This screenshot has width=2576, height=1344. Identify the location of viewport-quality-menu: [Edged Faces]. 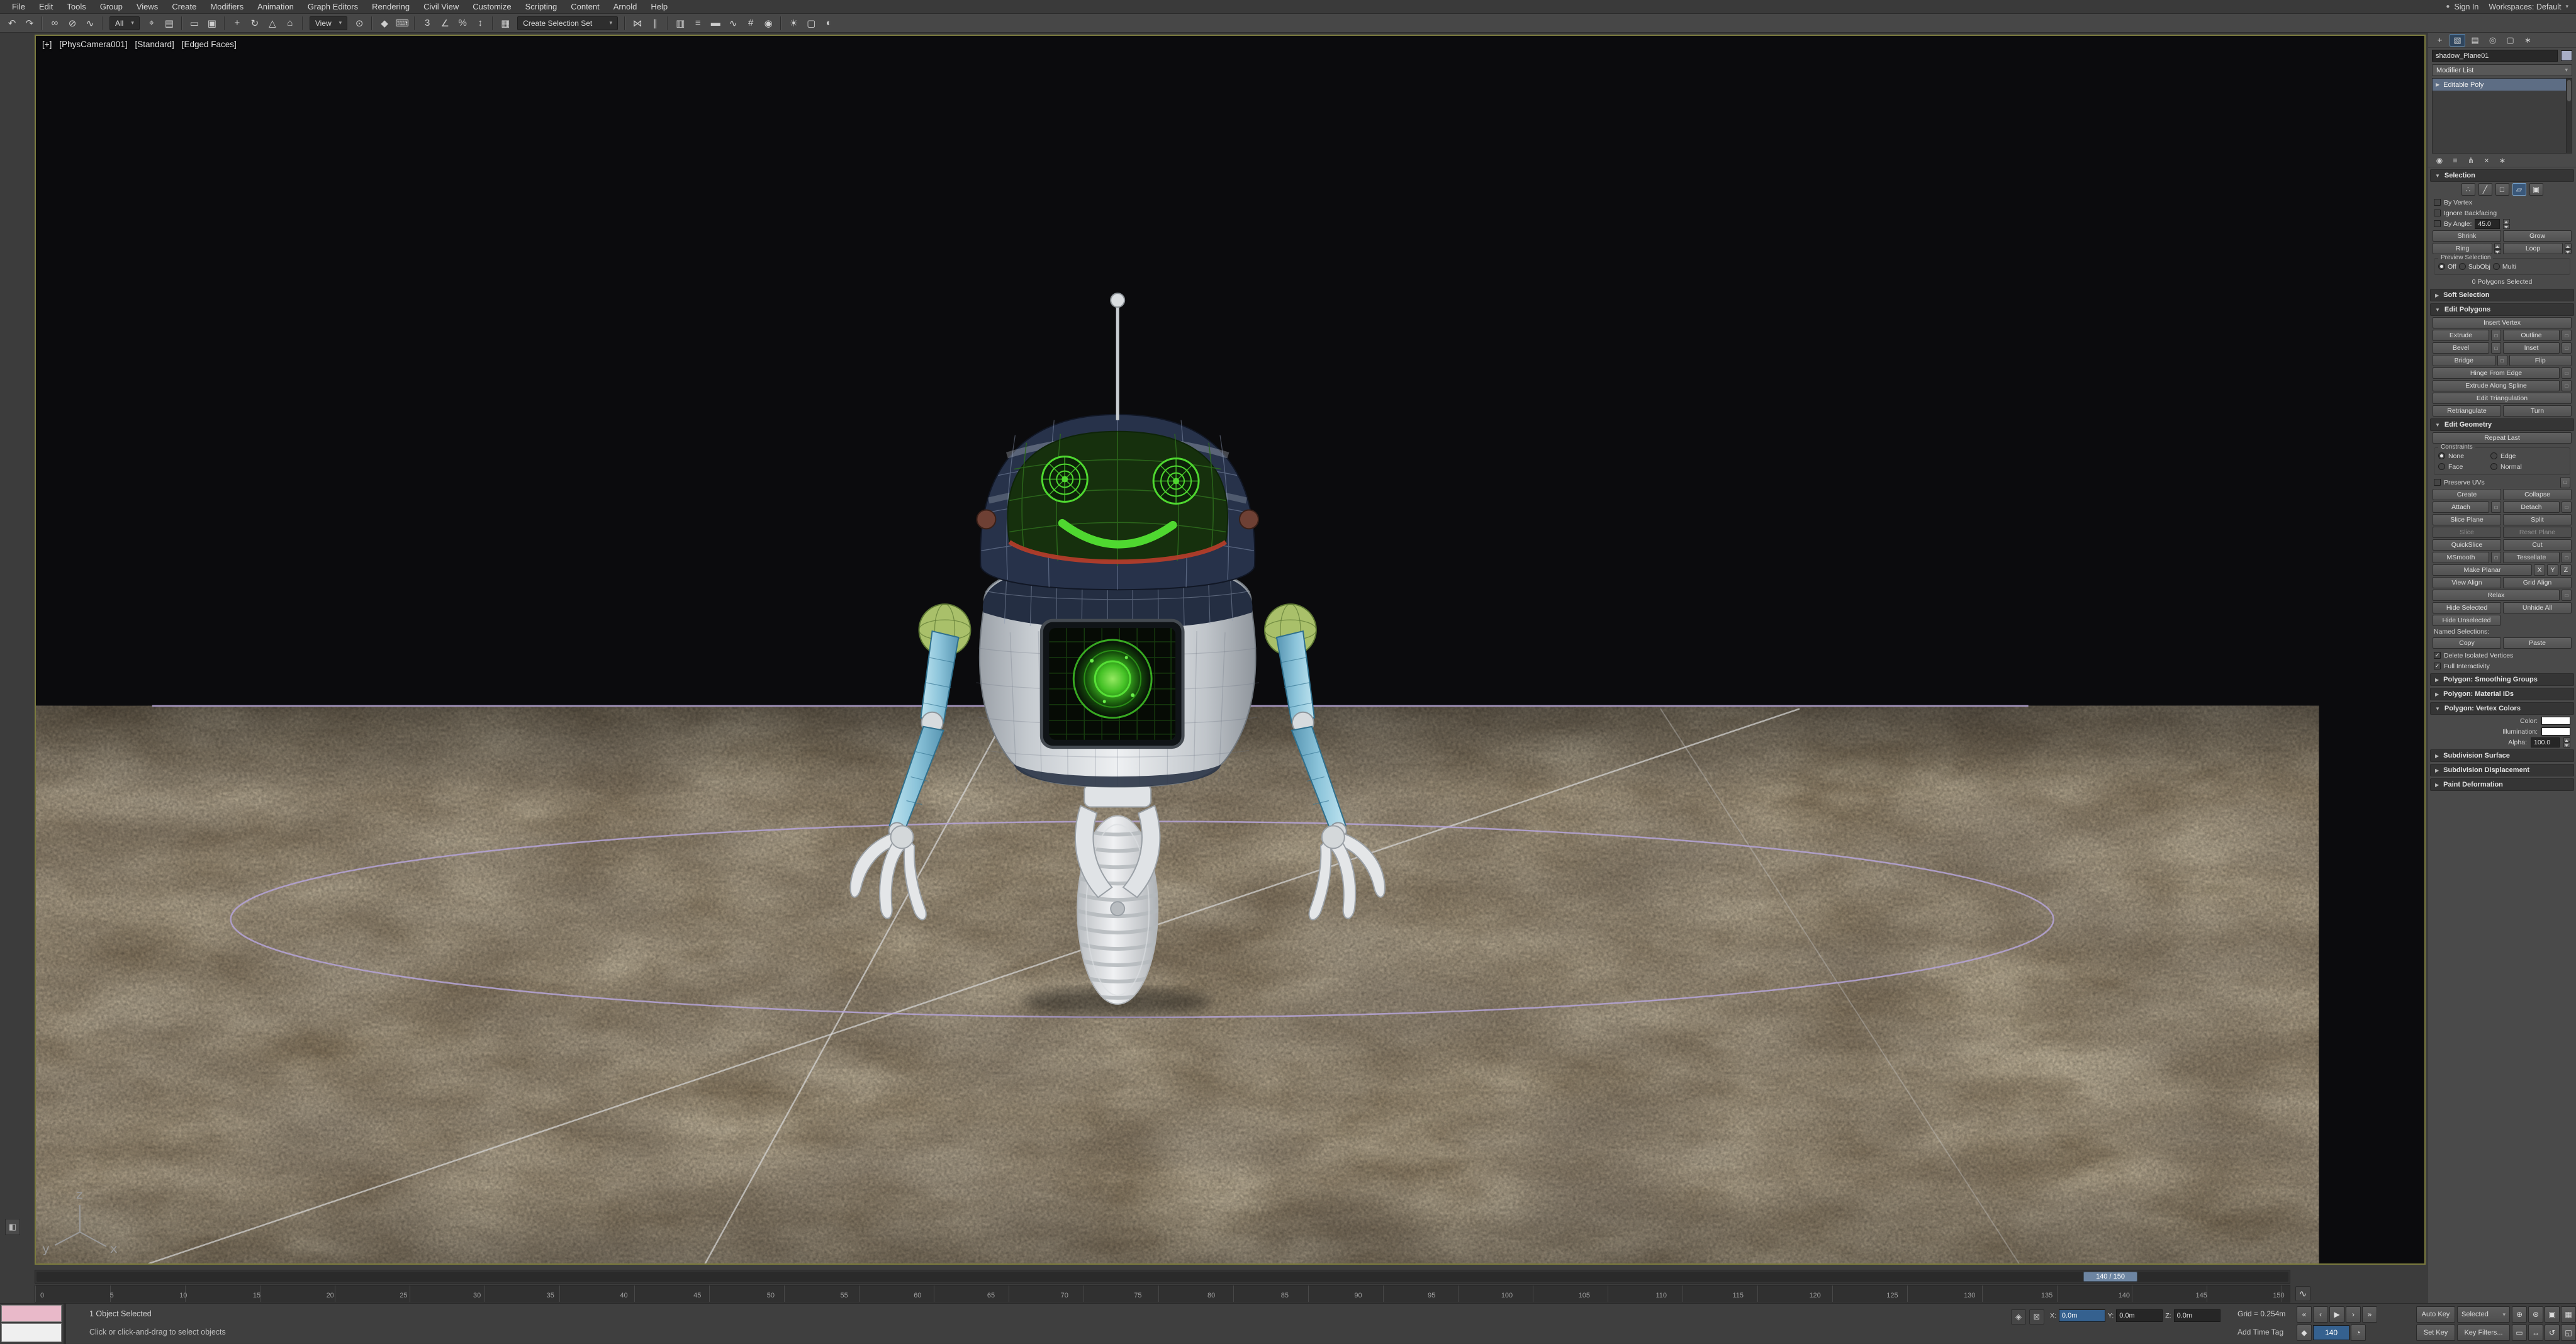
(209, 44).